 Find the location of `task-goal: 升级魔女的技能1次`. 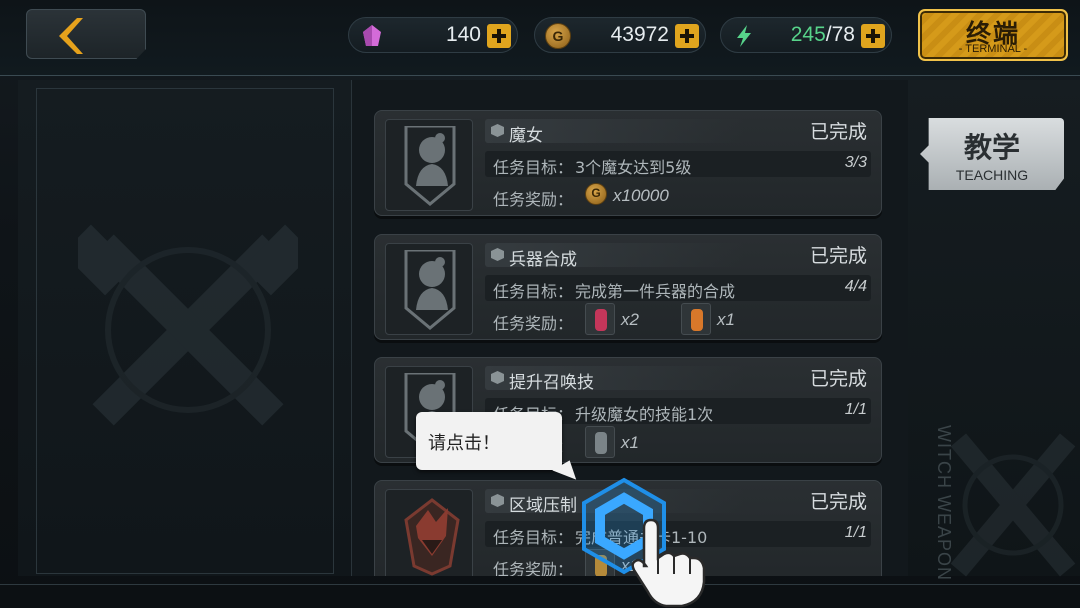

task-goal: 升级魔女的技能1次 is located at coordinates (644, 414).